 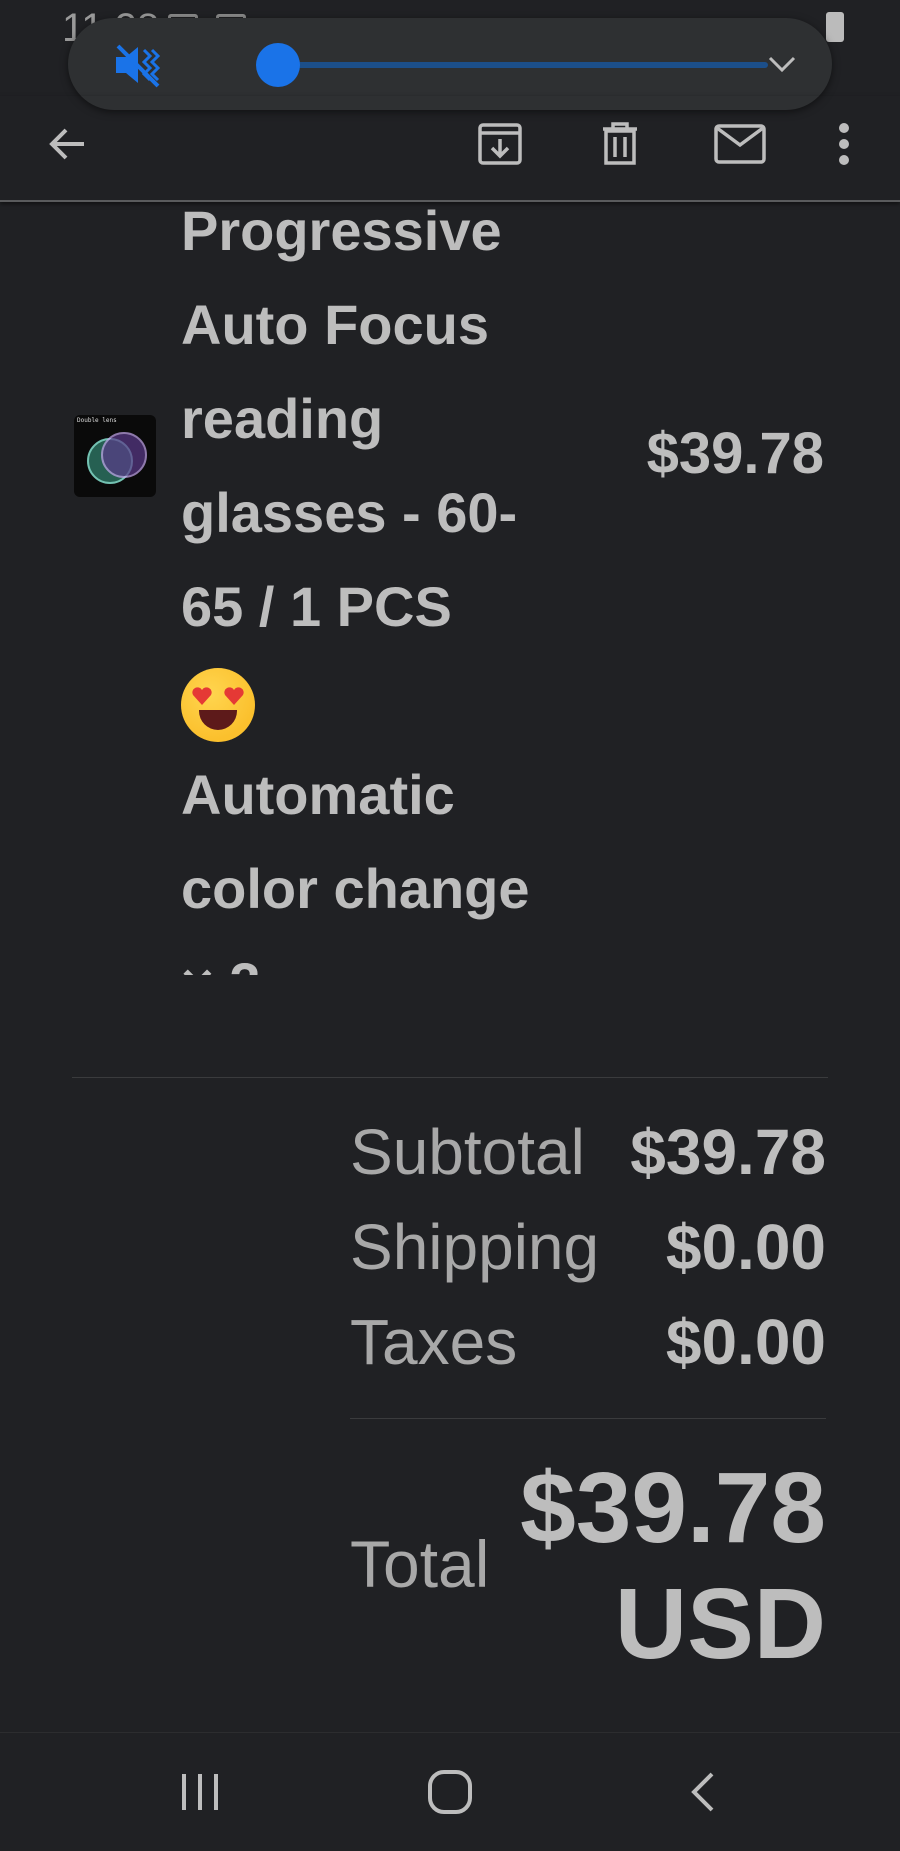 I want to click on heart-eye-left, so click(x=202, y=696).